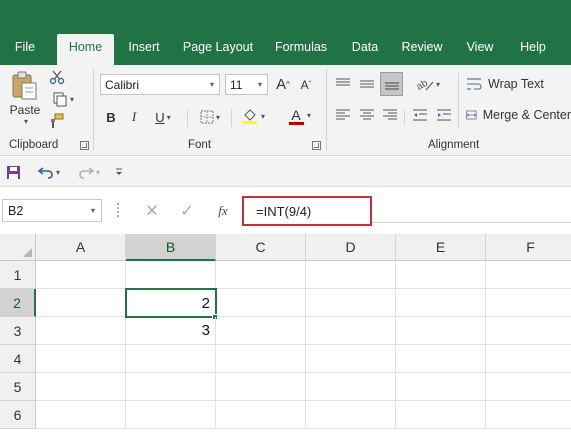 The image size is (571, 434). I want to click on increase-indent-button, so click(444, 115).